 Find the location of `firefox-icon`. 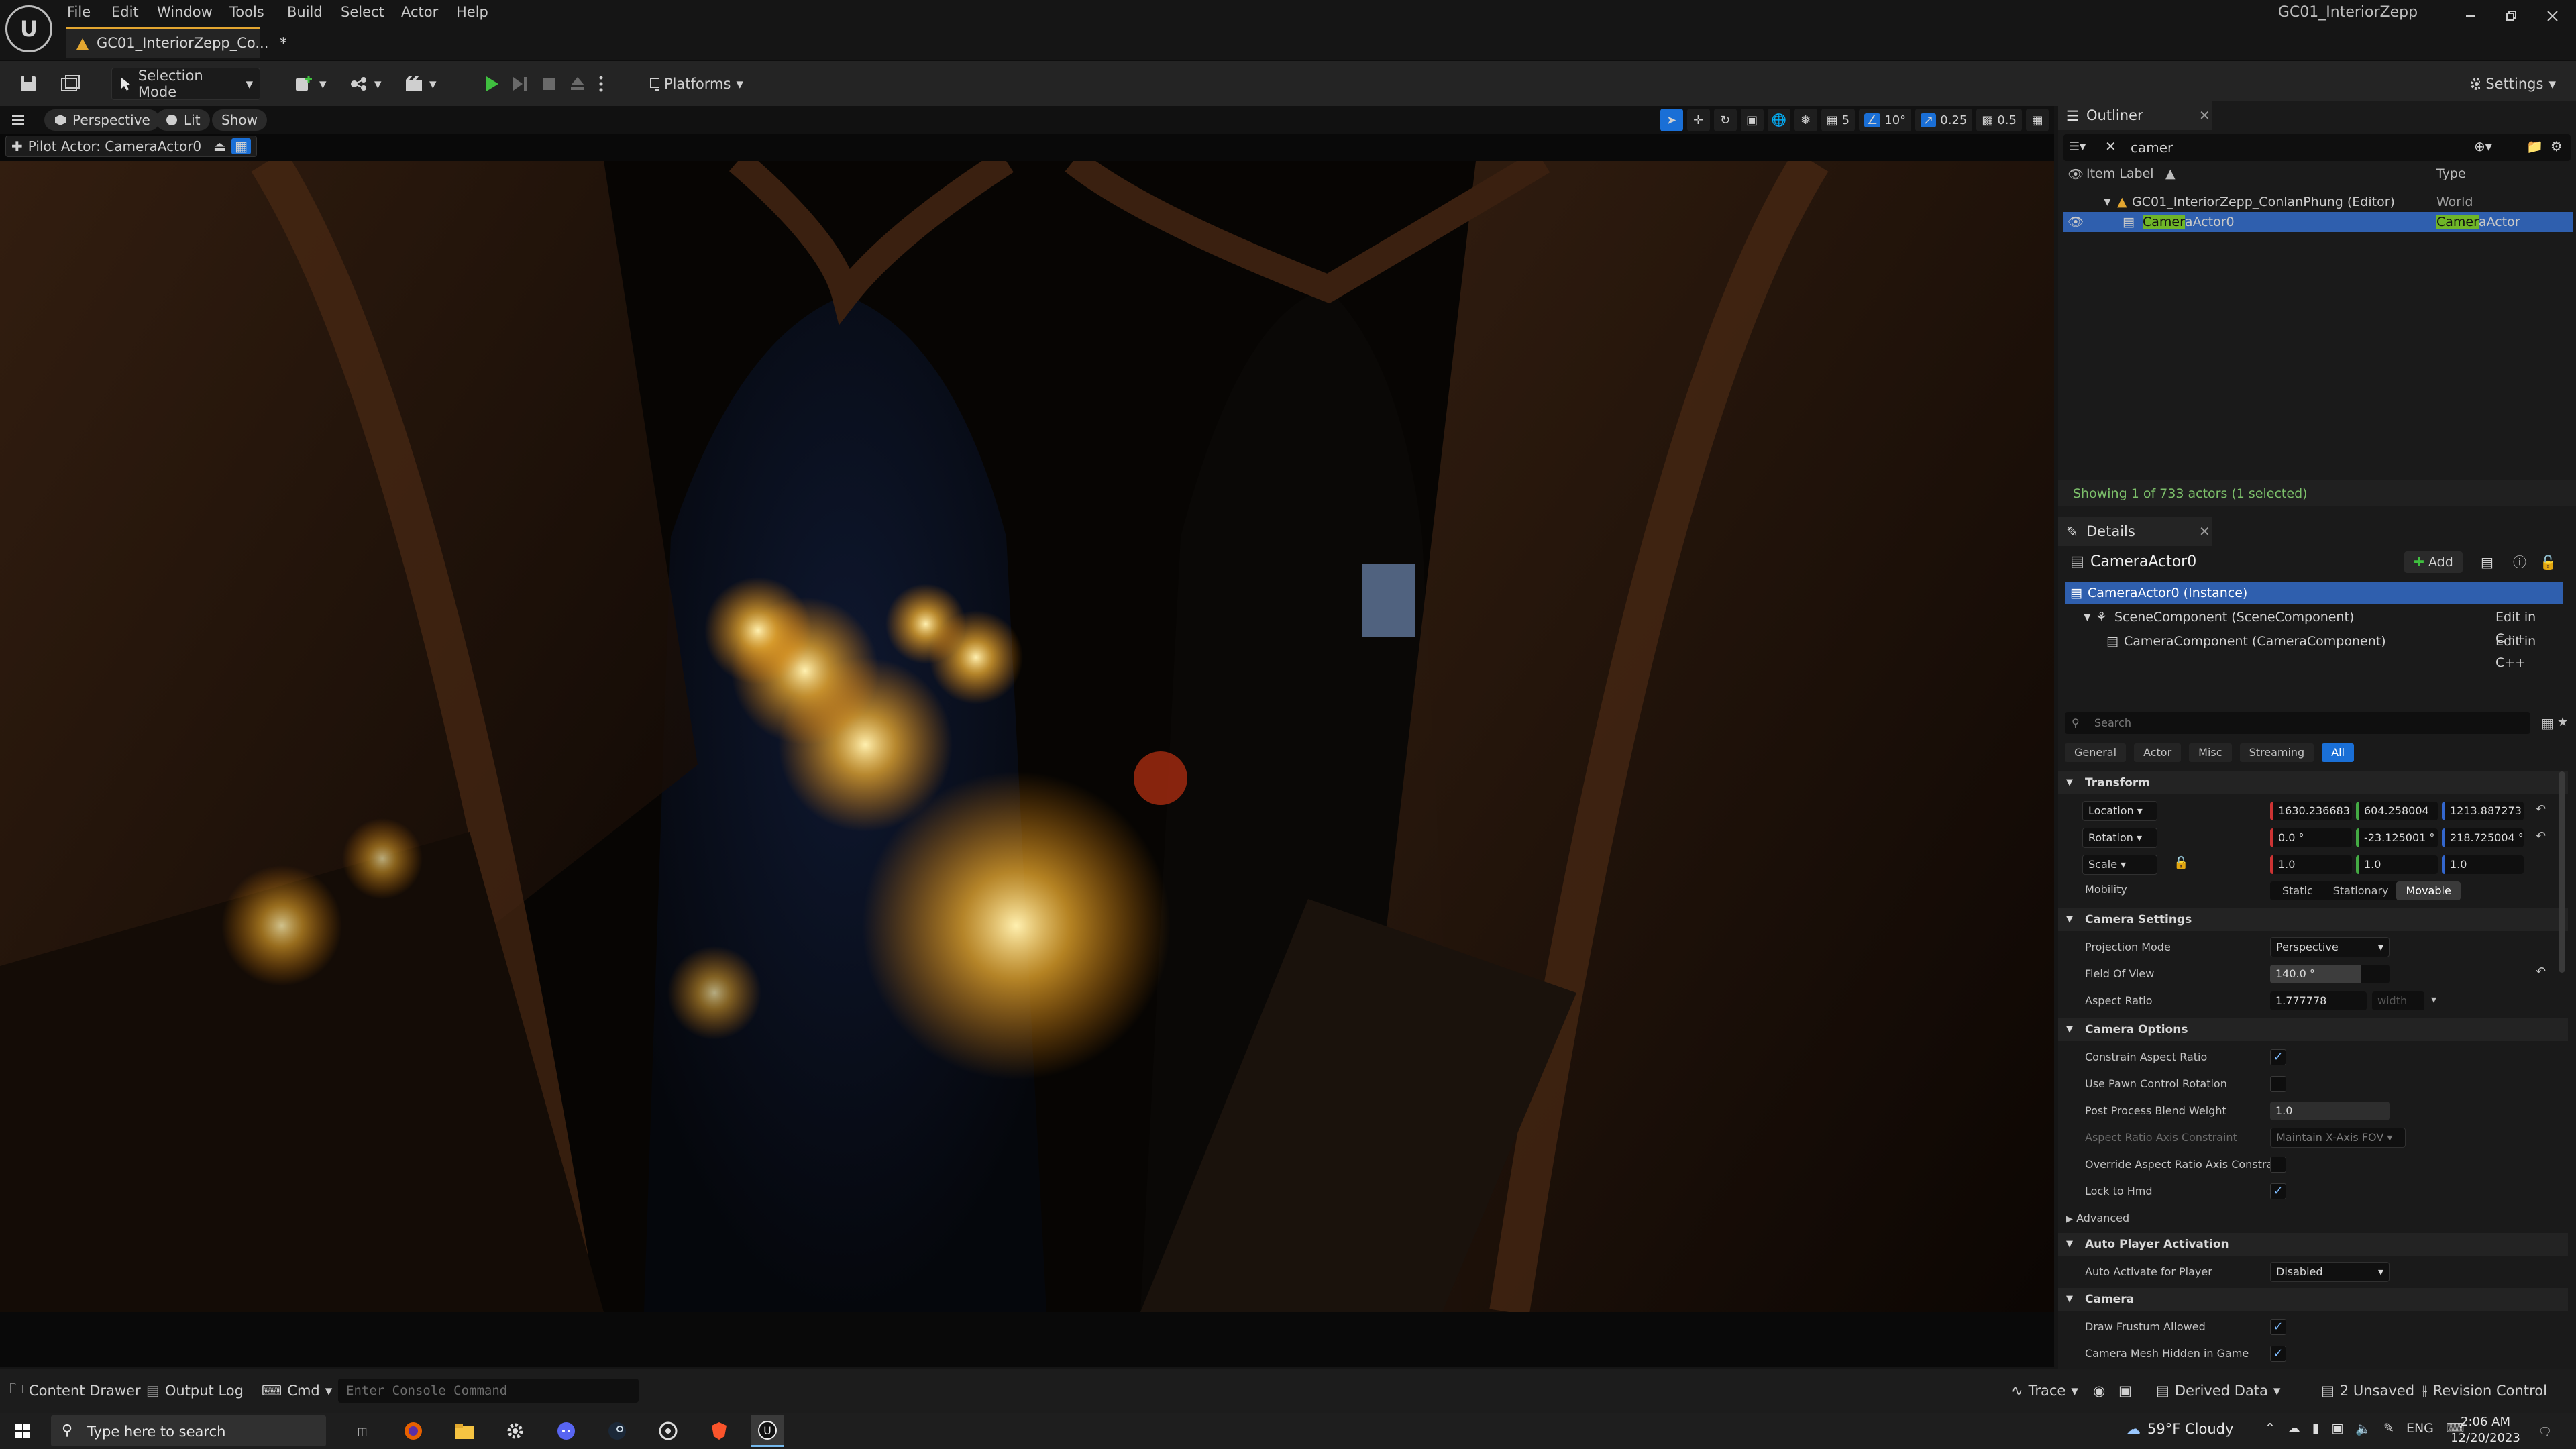

firefox-icon is located at coordinates (413, 1430).